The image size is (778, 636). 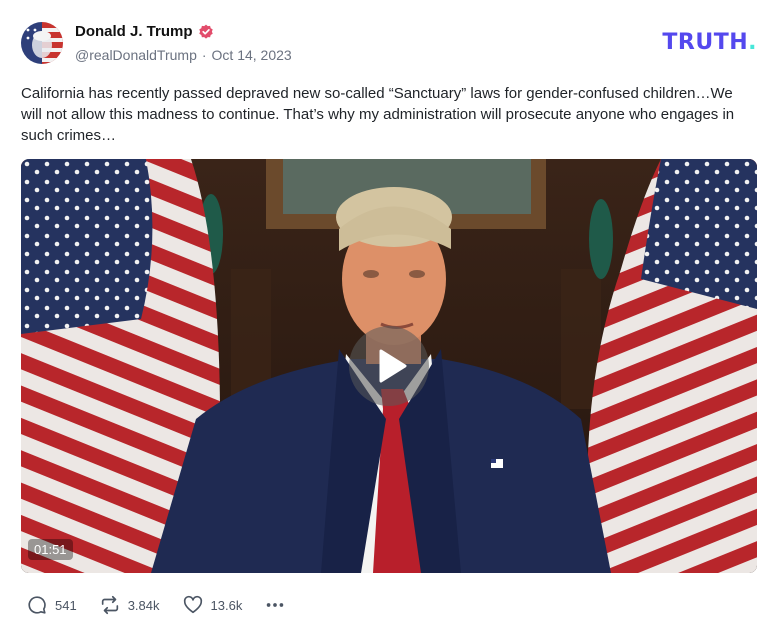 What do you see at coordinates (66, 605) in the screenshot?
I see `reply-count: 541` at bounding box center [66, 605].